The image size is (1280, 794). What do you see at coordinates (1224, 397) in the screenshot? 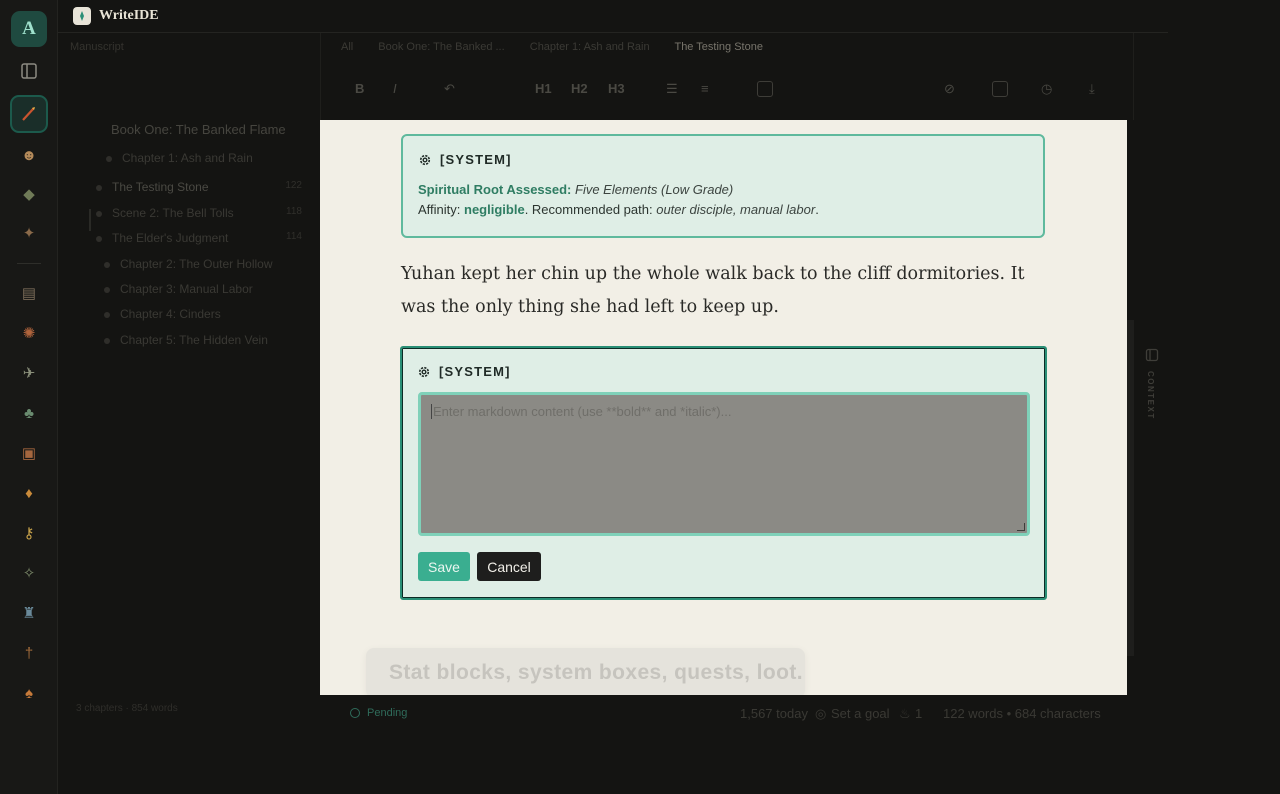
I see `window-margin` at bounding box center [1224, 397].